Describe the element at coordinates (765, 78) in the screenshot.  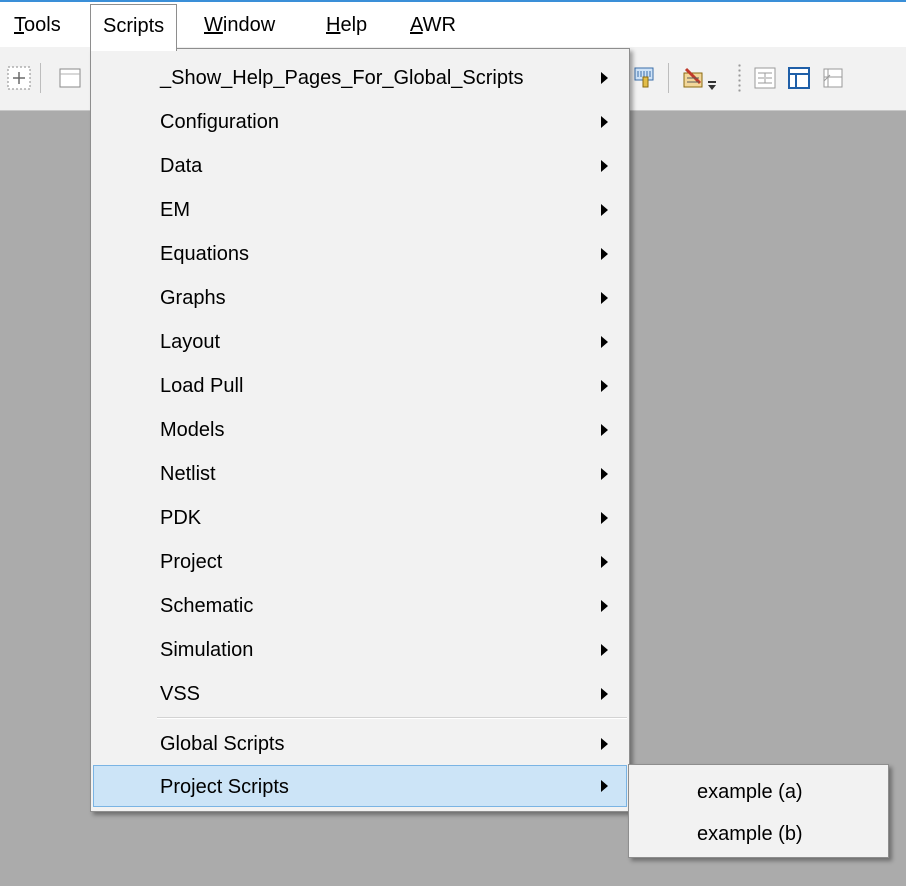
I see `schematic-view-icon` at that location.